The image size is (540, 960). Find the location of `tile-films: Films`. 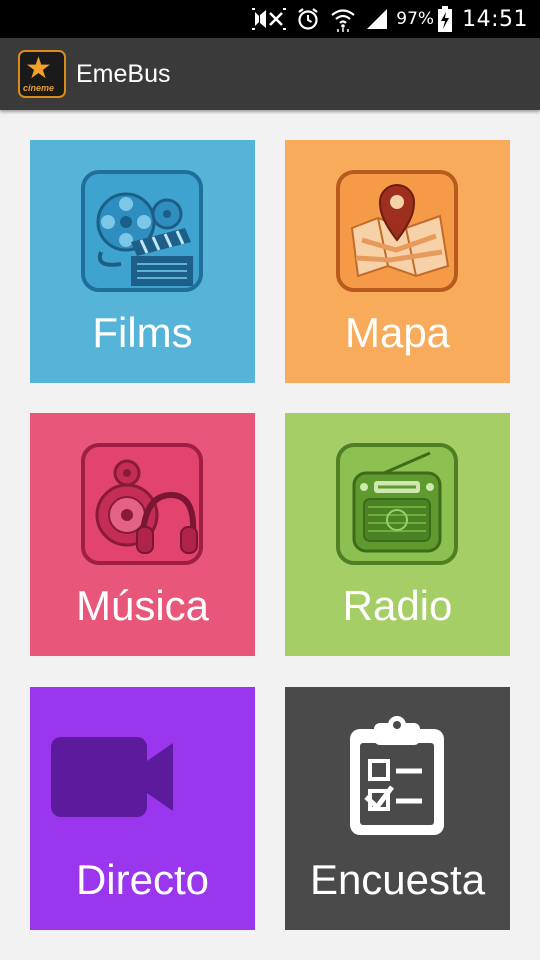

tile-films: Films is located at coordinates (142, 261).